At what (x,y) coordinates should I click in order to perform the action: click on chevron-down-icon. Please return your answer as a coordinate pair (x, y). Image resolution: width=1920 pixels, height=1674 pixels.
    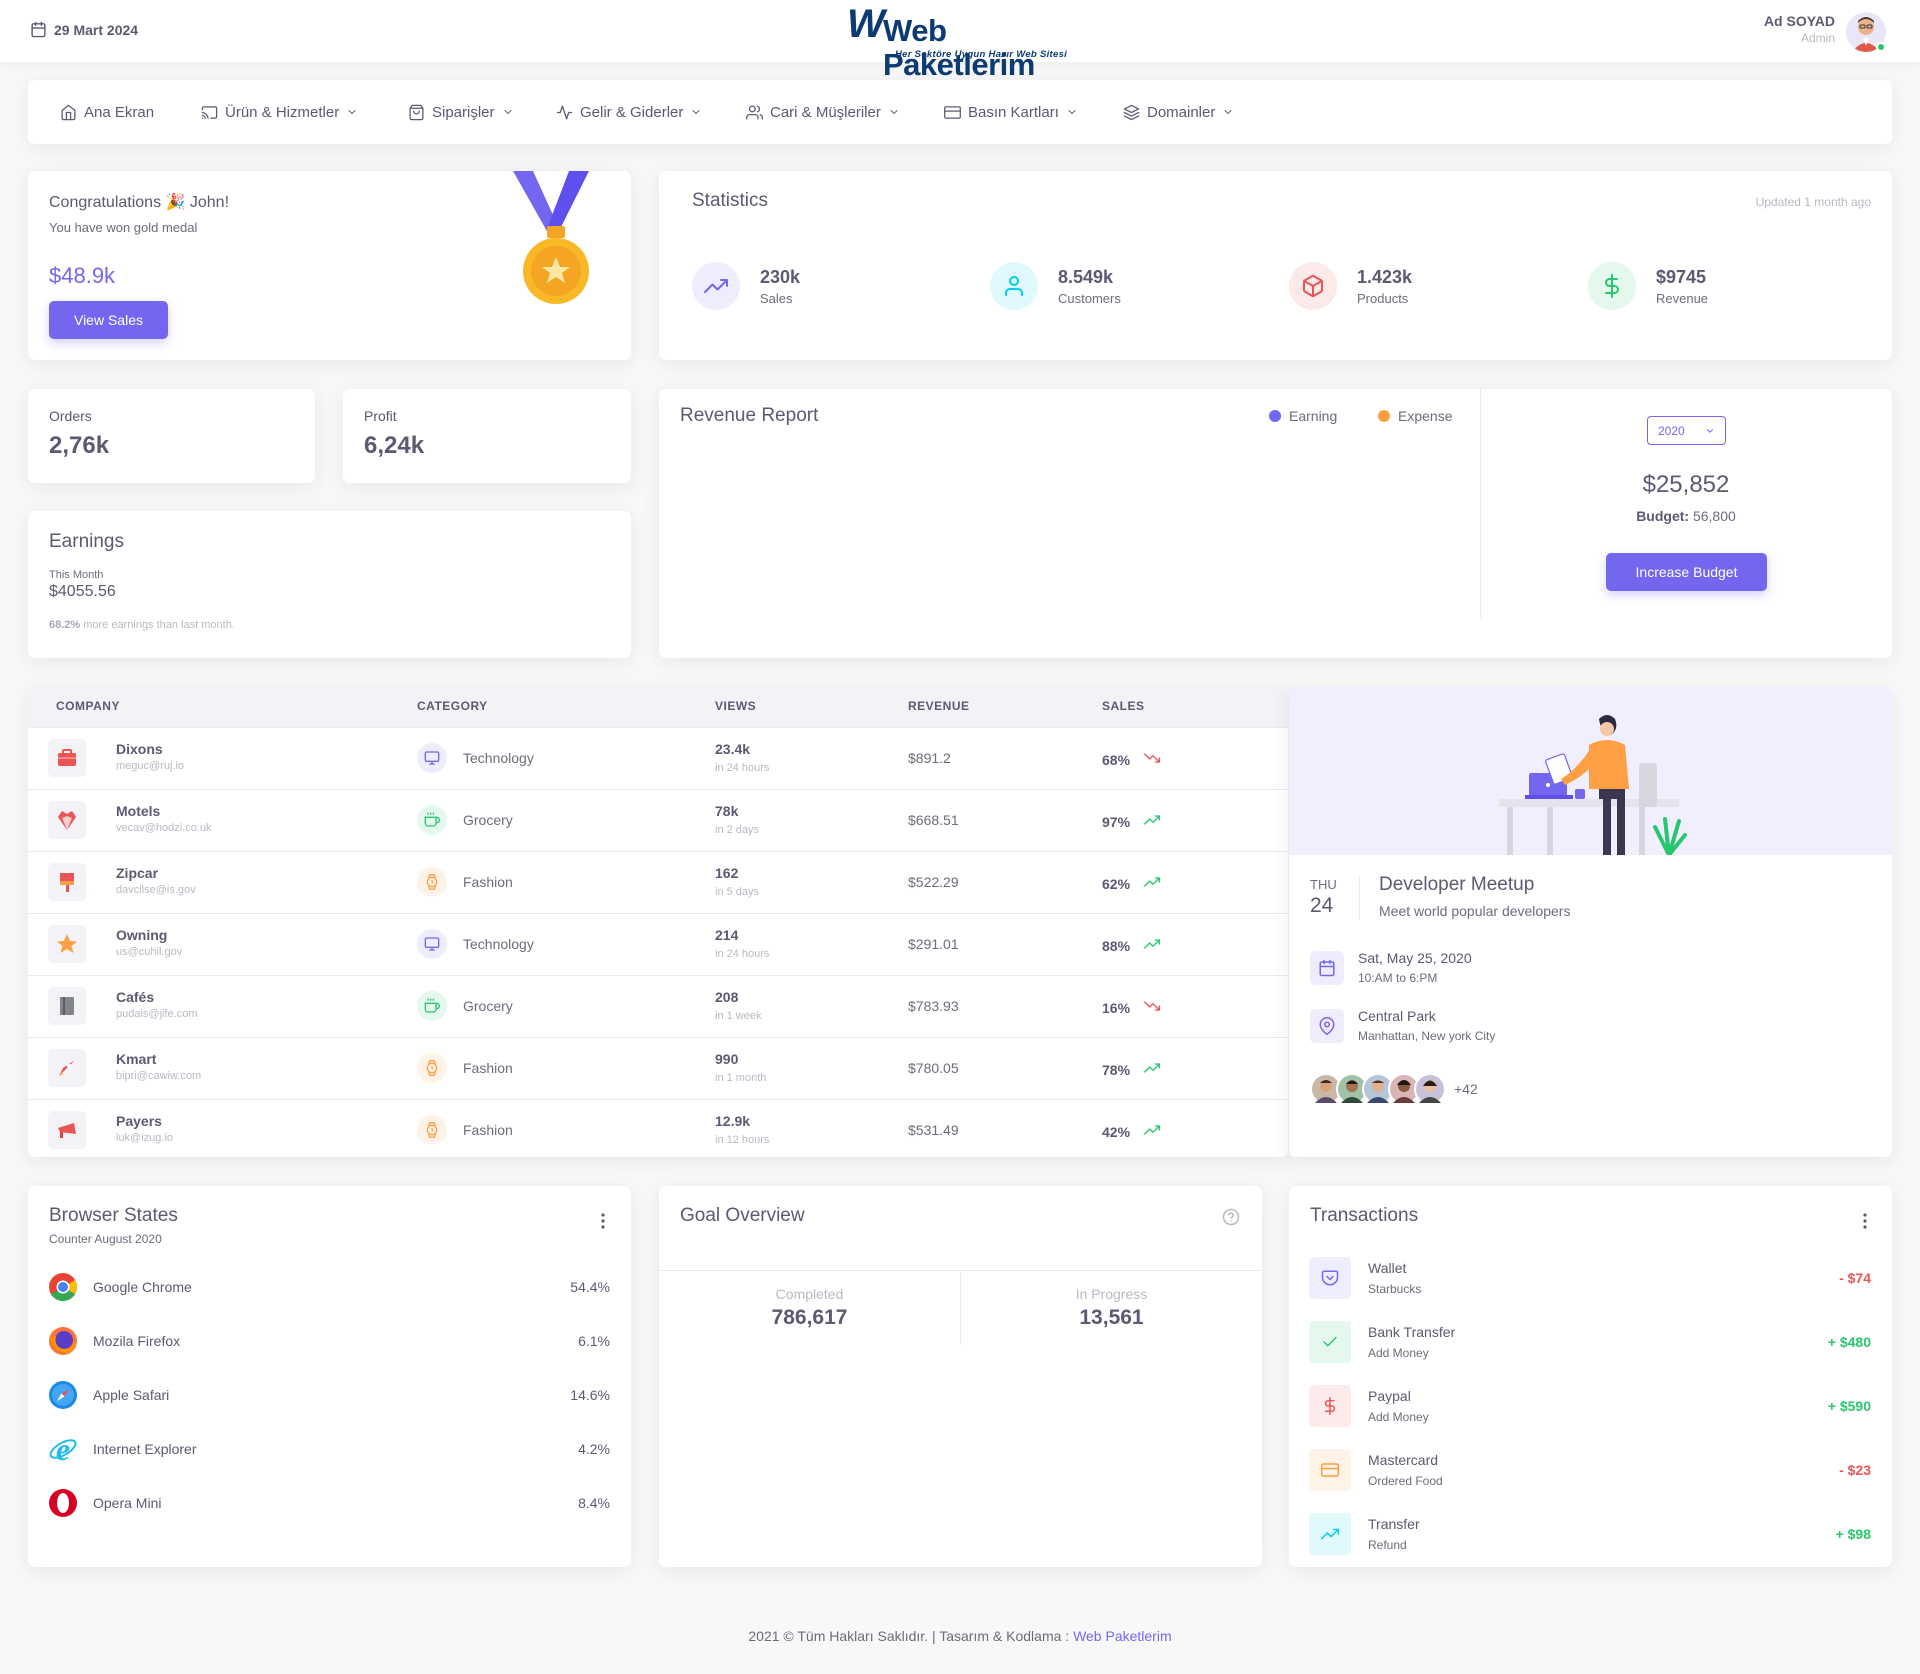
    Looking at the image, I should click on (1072, 112).